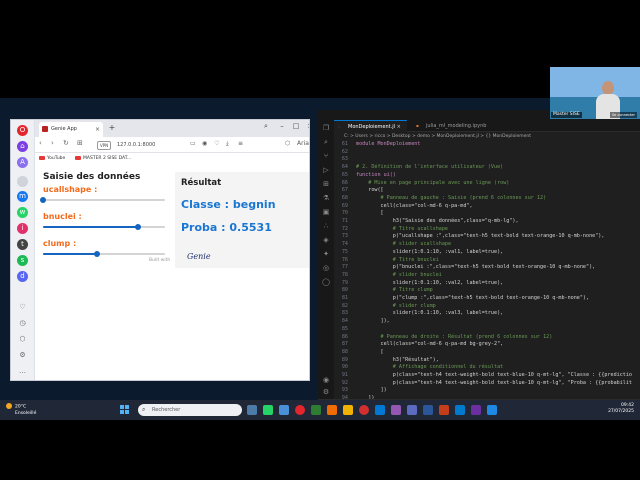 The width and height of the screenshot is (640, 480). I want to click on code-line: 93 ]), so click(360, 391).